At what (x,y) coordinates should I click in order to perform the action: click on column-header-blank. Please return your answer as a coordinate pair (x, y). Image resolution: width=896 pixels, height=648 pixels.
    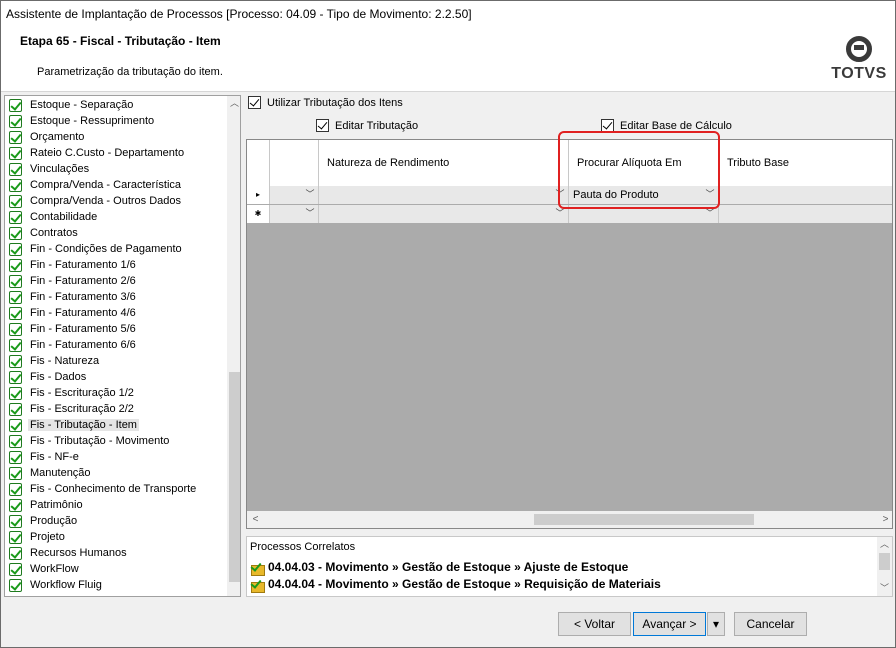
    Looking at the image, I should click on (294, 163).